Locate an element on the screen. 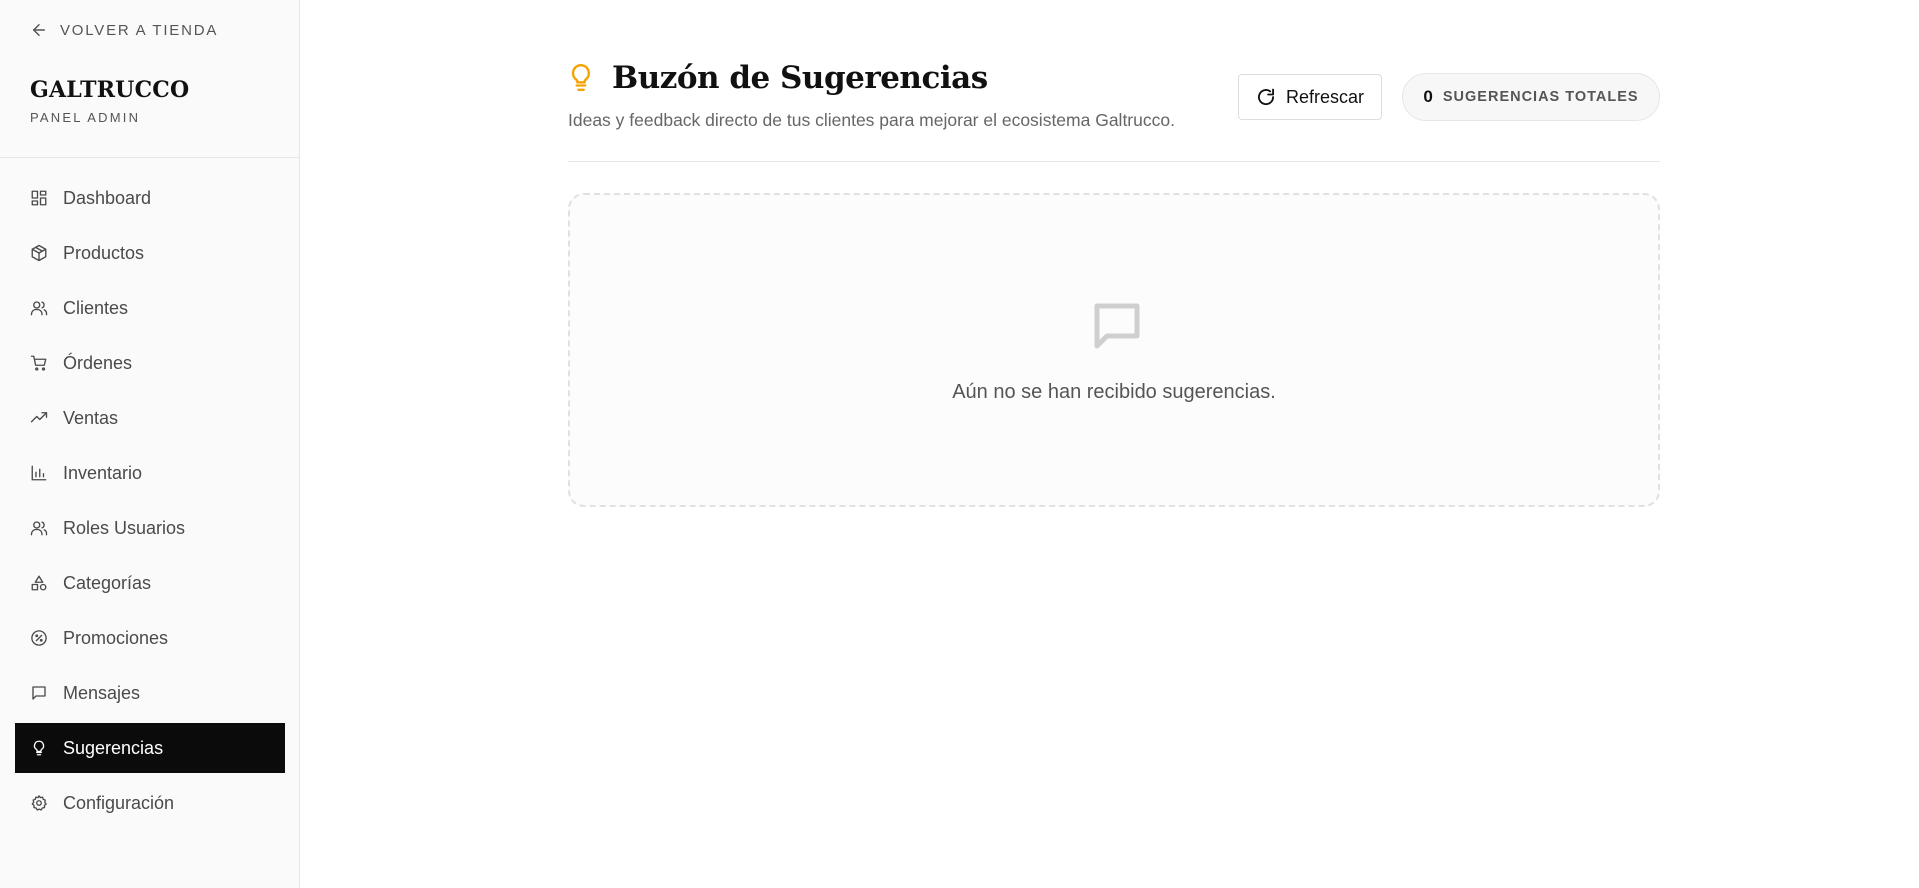  sidebar-item-label: Categorías is located at coordinates (107, 582).